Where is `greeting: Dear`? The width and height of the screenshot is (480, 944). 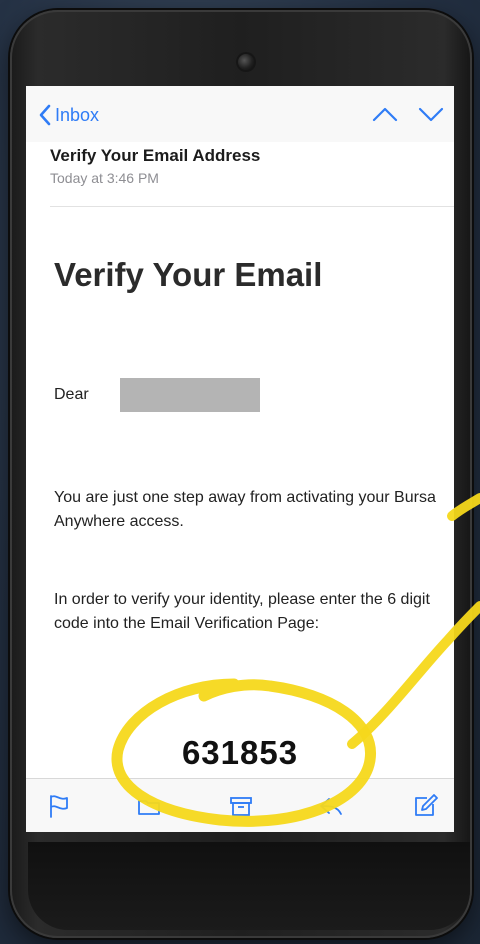
greeting: Dear is located at coordinates (71, 394).